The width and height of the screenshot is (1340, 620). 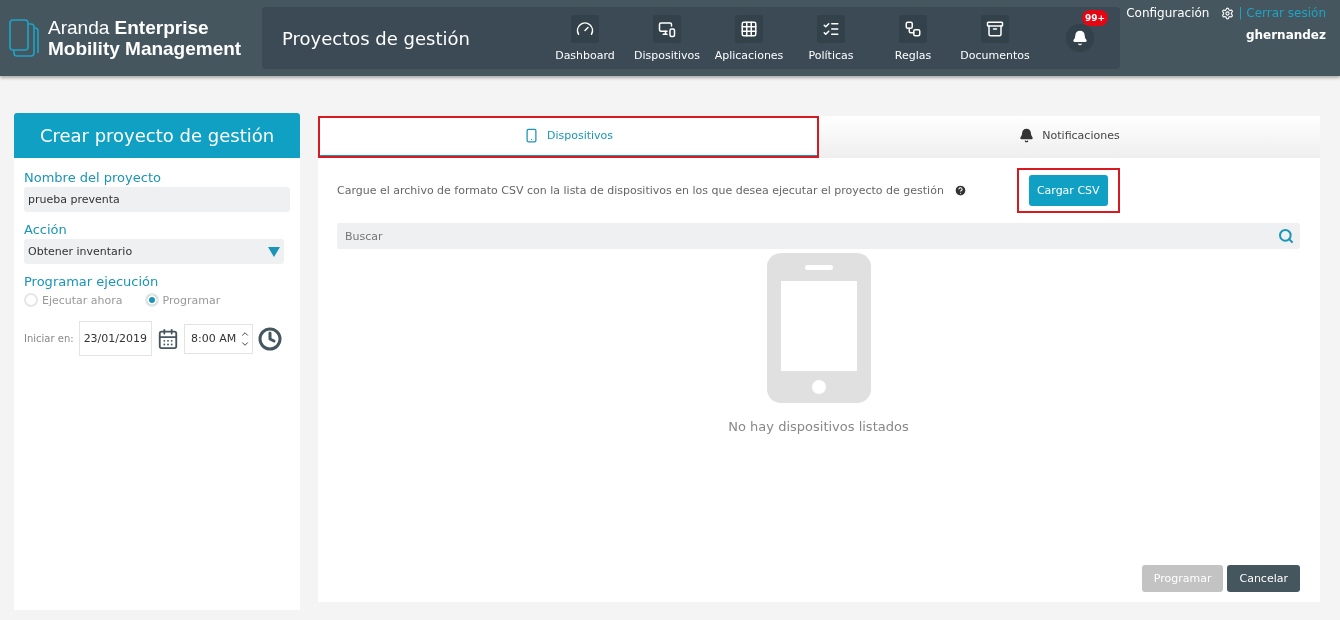 What do you see at coordinates (49, 338) in the screenshot?
I see `start-label: Iniciar en:` at bounding box center [49, 338].